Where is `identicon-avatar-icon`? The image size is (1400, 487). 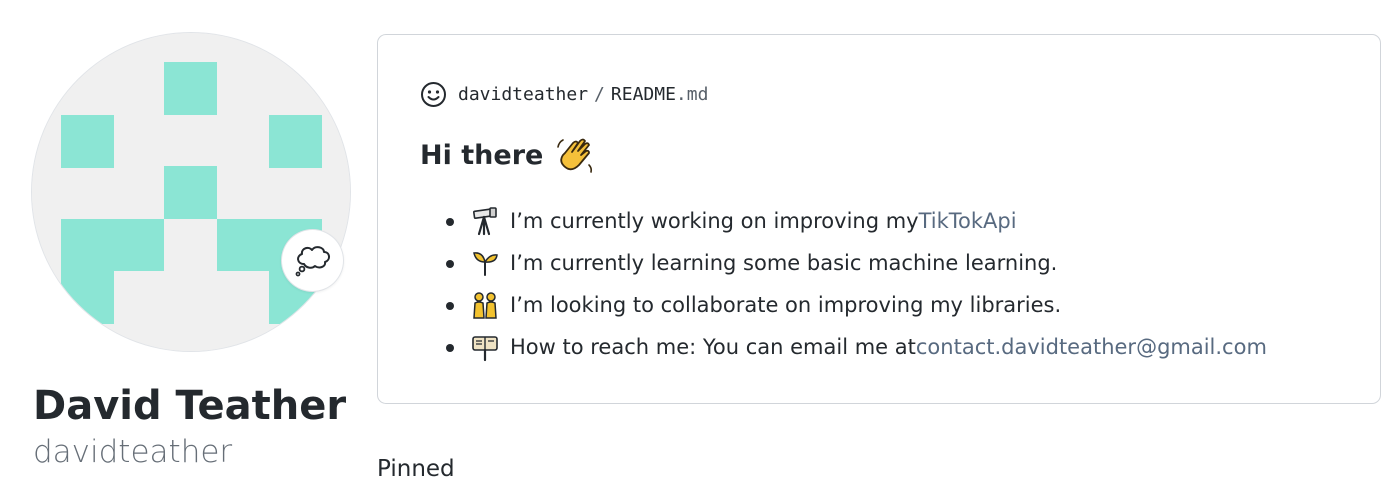 identicon-avatar-icon is located at coordinates (191, 192).